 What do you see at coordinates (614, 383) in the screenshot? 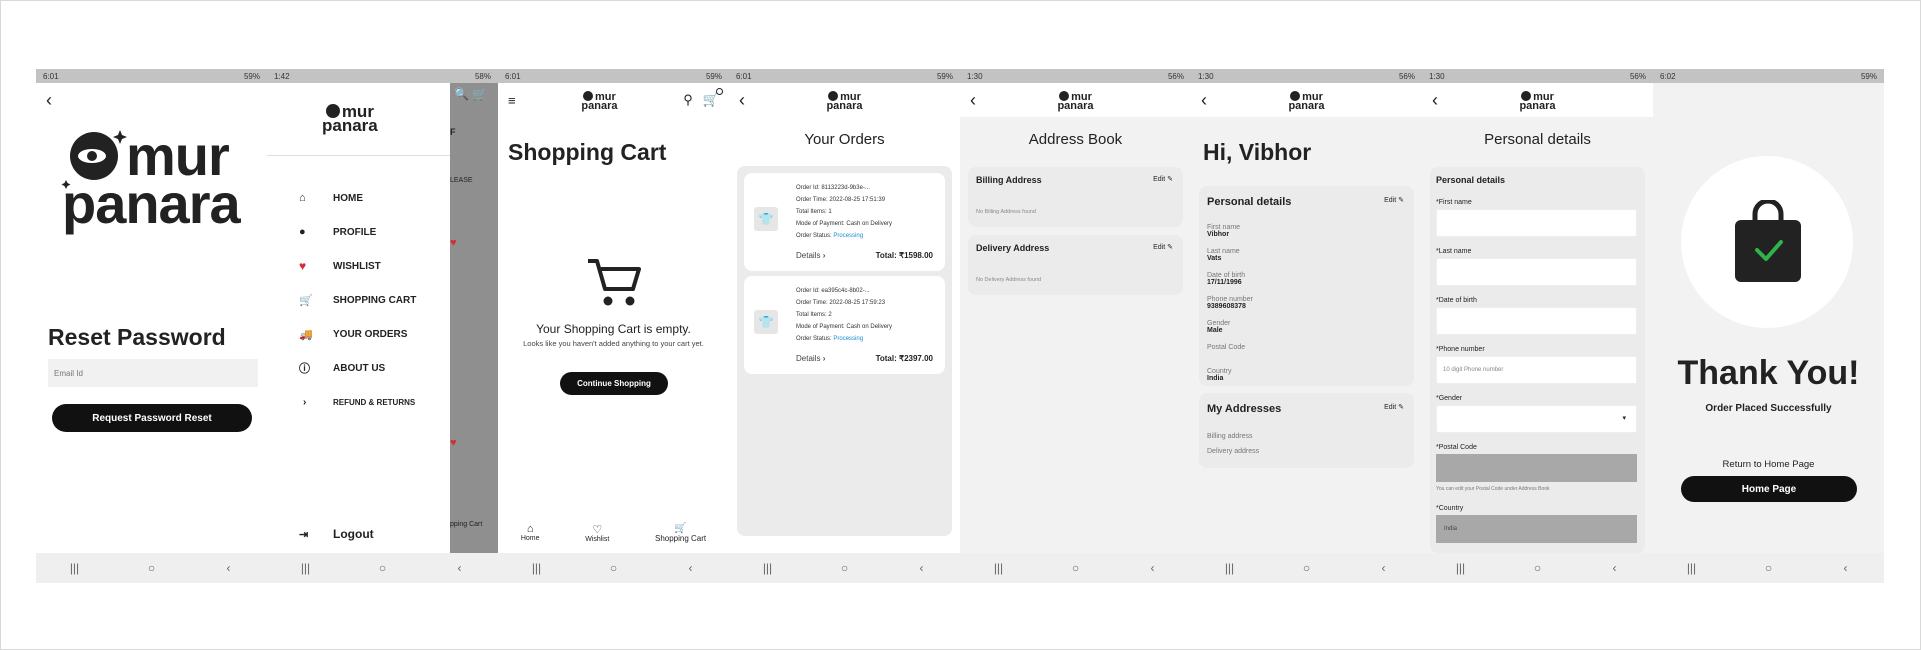
I see `continue-shopping-button: Continue Shopping` at bounding box center [614, 383].